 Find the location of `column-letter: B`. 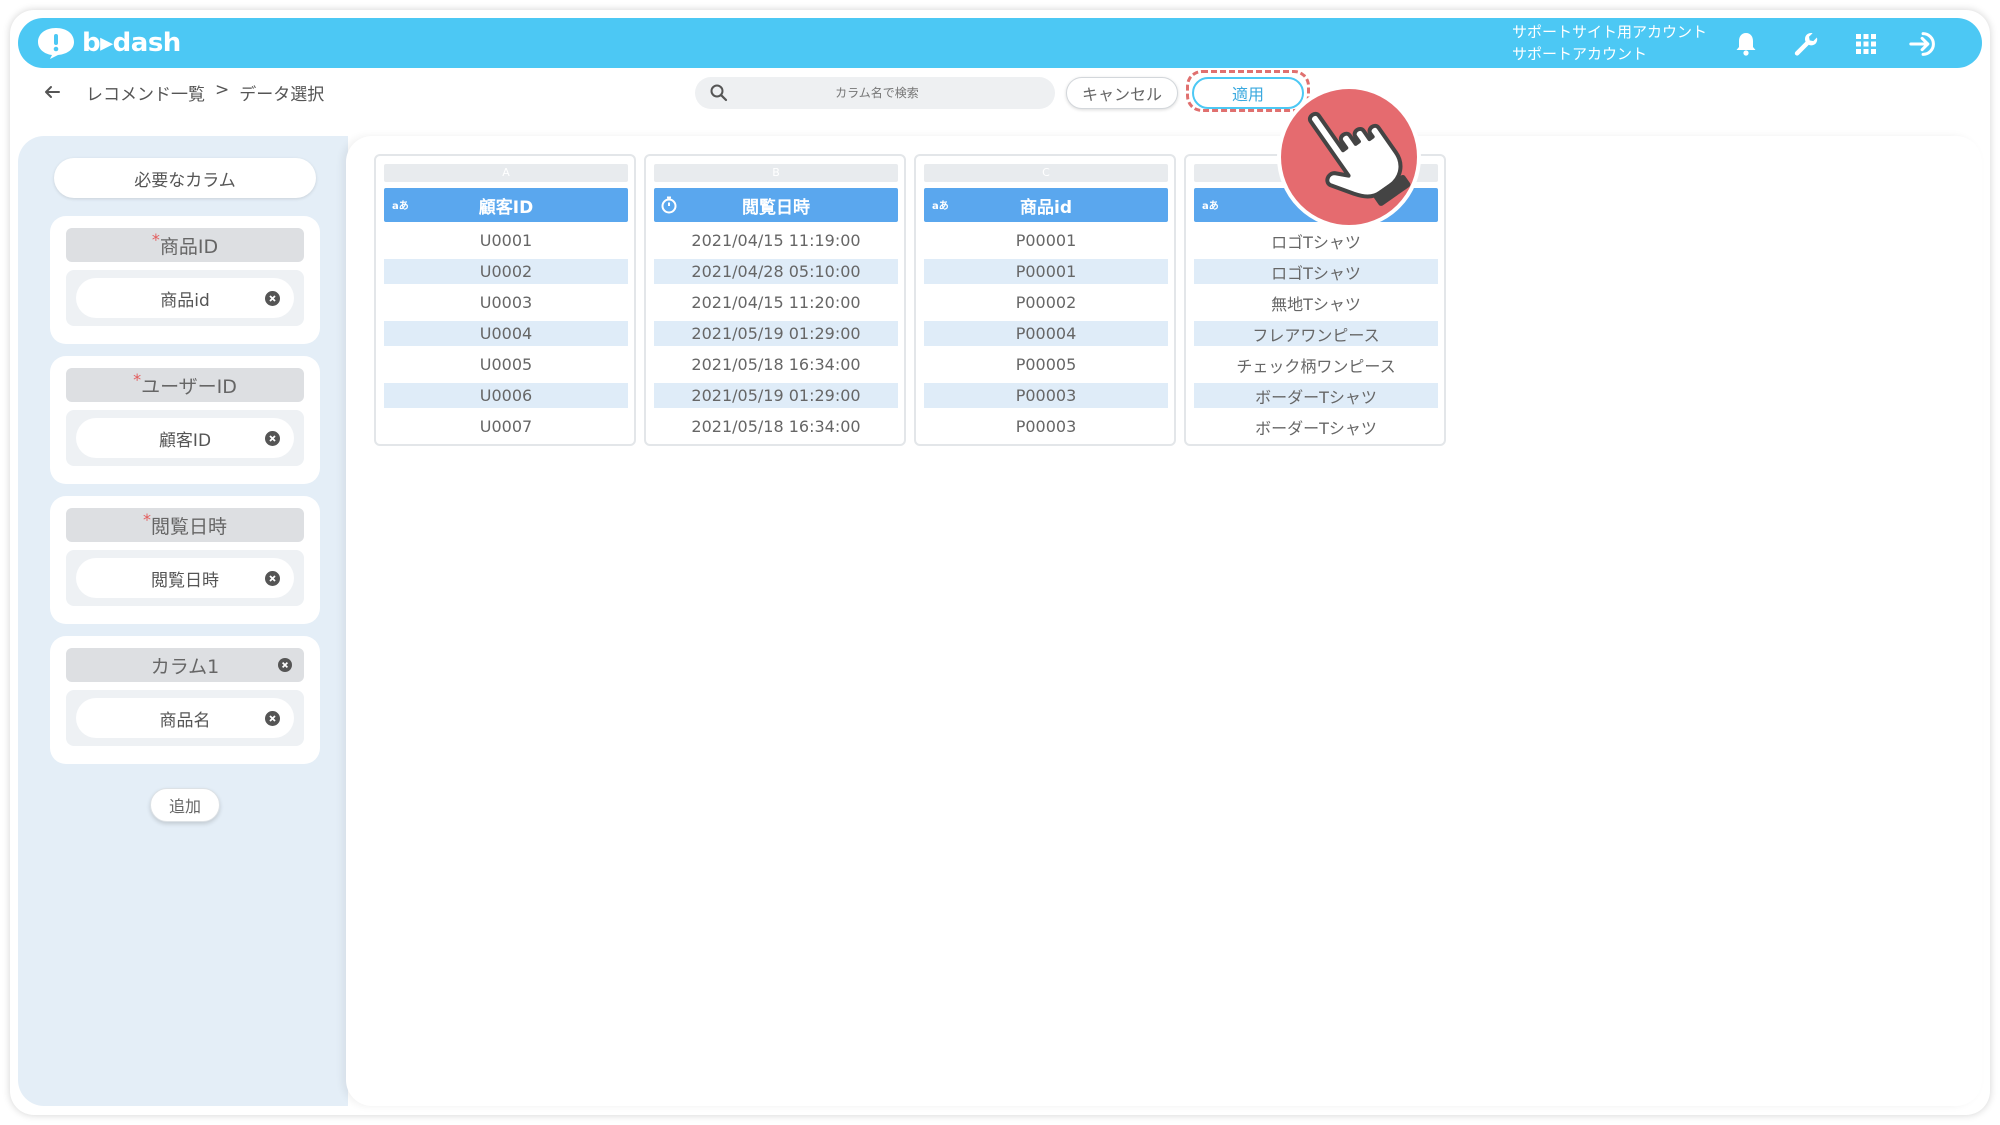

column-letter: B is located at coordinates (776, 173).